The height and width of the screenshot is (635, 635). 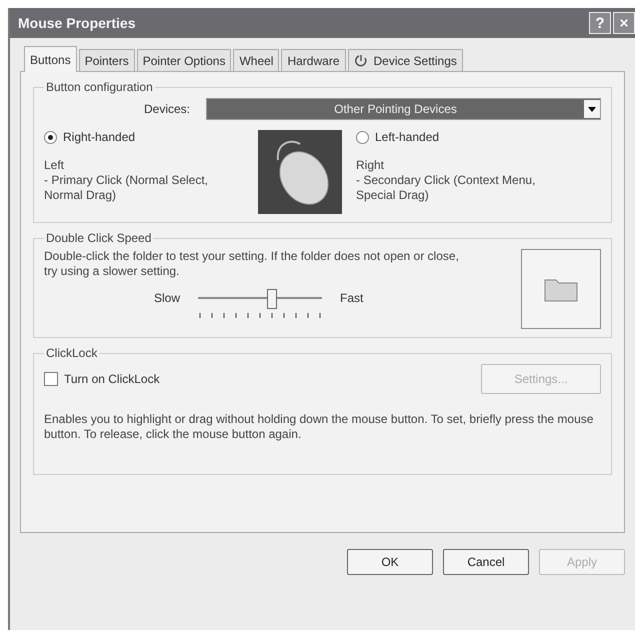 I want to click on group-title: Double Click Speed, so click(x=98, y=238).